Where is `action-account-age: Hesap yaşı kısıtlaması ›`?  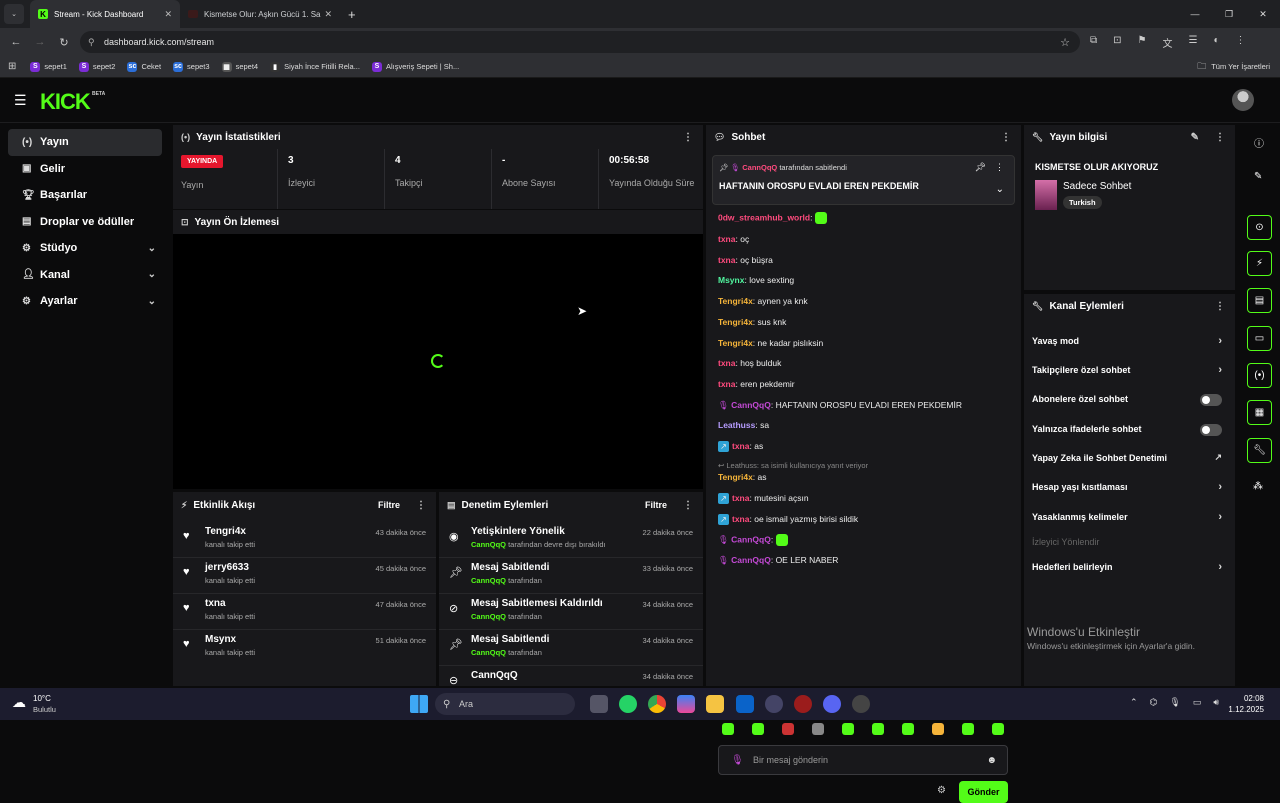 action-account-age: Hesap yaşı kısıtlaması › is located at coordinates (1127, 487).